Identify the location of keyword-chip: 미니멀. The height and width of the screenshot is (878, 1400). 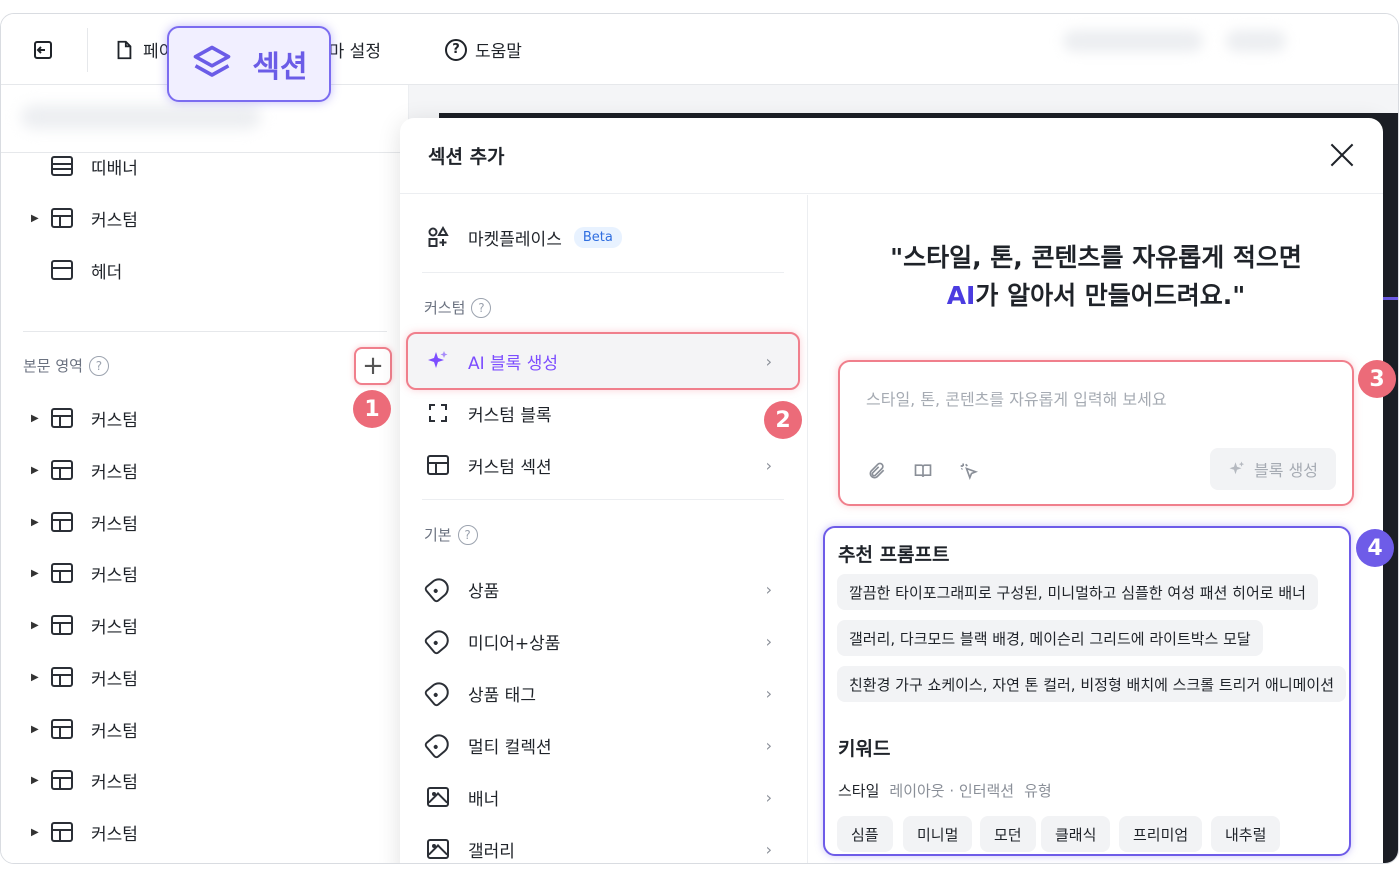
(938, 834).